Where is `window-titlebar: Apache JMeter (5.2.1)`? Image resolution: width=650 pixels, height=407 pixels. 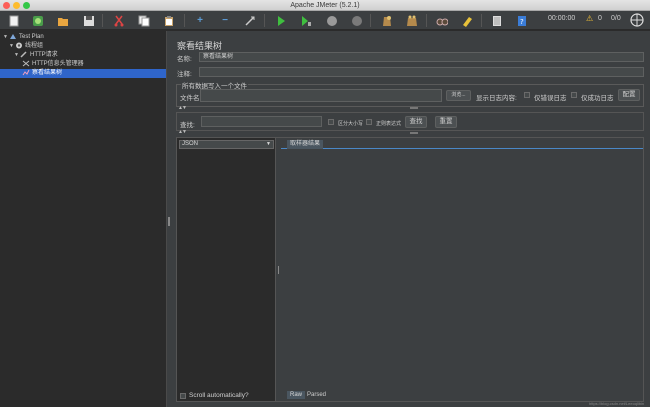
window-titlebar: Apache JMeter (5.2.1) is located at coordinates (325, 5).